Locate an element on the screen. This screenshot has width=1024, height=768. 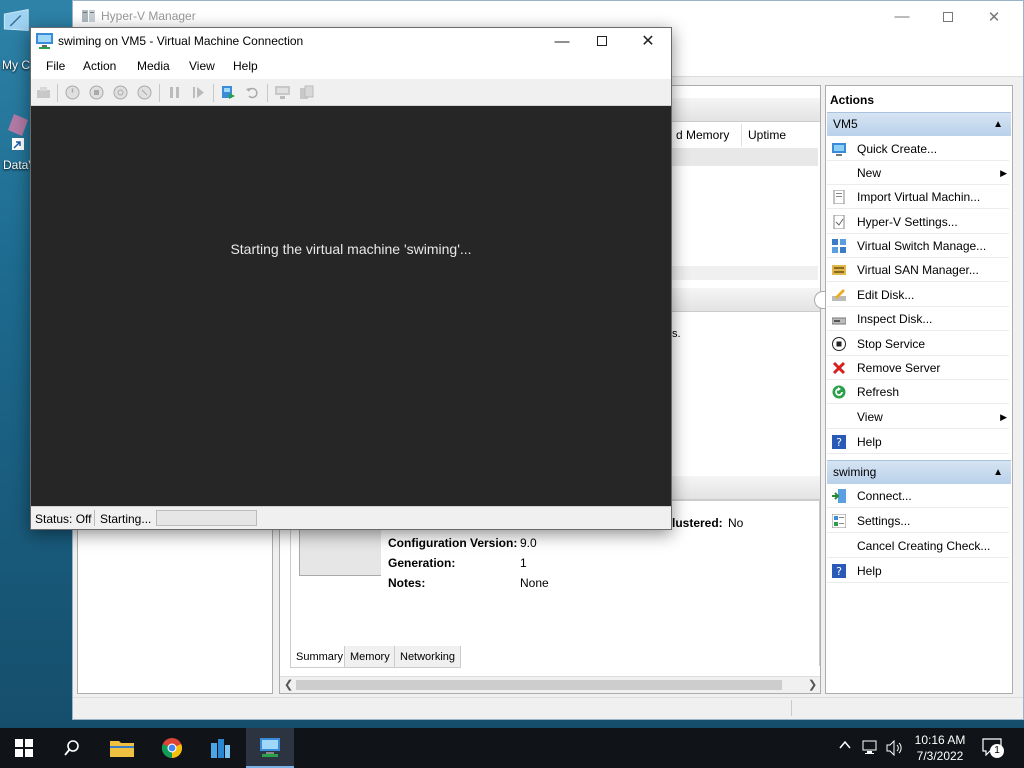
settings-page-icon is located at coordinates (839, 222).